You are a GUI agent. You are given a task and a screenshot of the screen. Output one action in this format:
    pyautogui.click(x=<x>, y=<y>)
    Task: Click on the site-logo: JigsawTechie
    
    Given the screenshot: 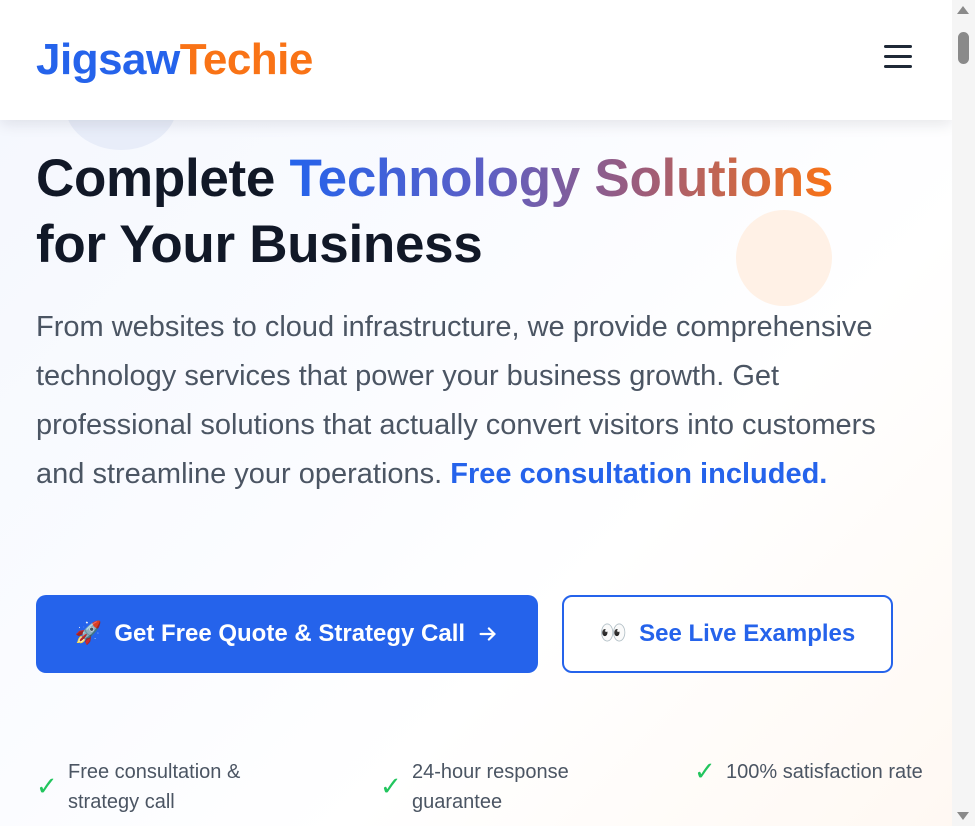 What is the action you would take?
    pyautogui.click(x=174, y=60)
    